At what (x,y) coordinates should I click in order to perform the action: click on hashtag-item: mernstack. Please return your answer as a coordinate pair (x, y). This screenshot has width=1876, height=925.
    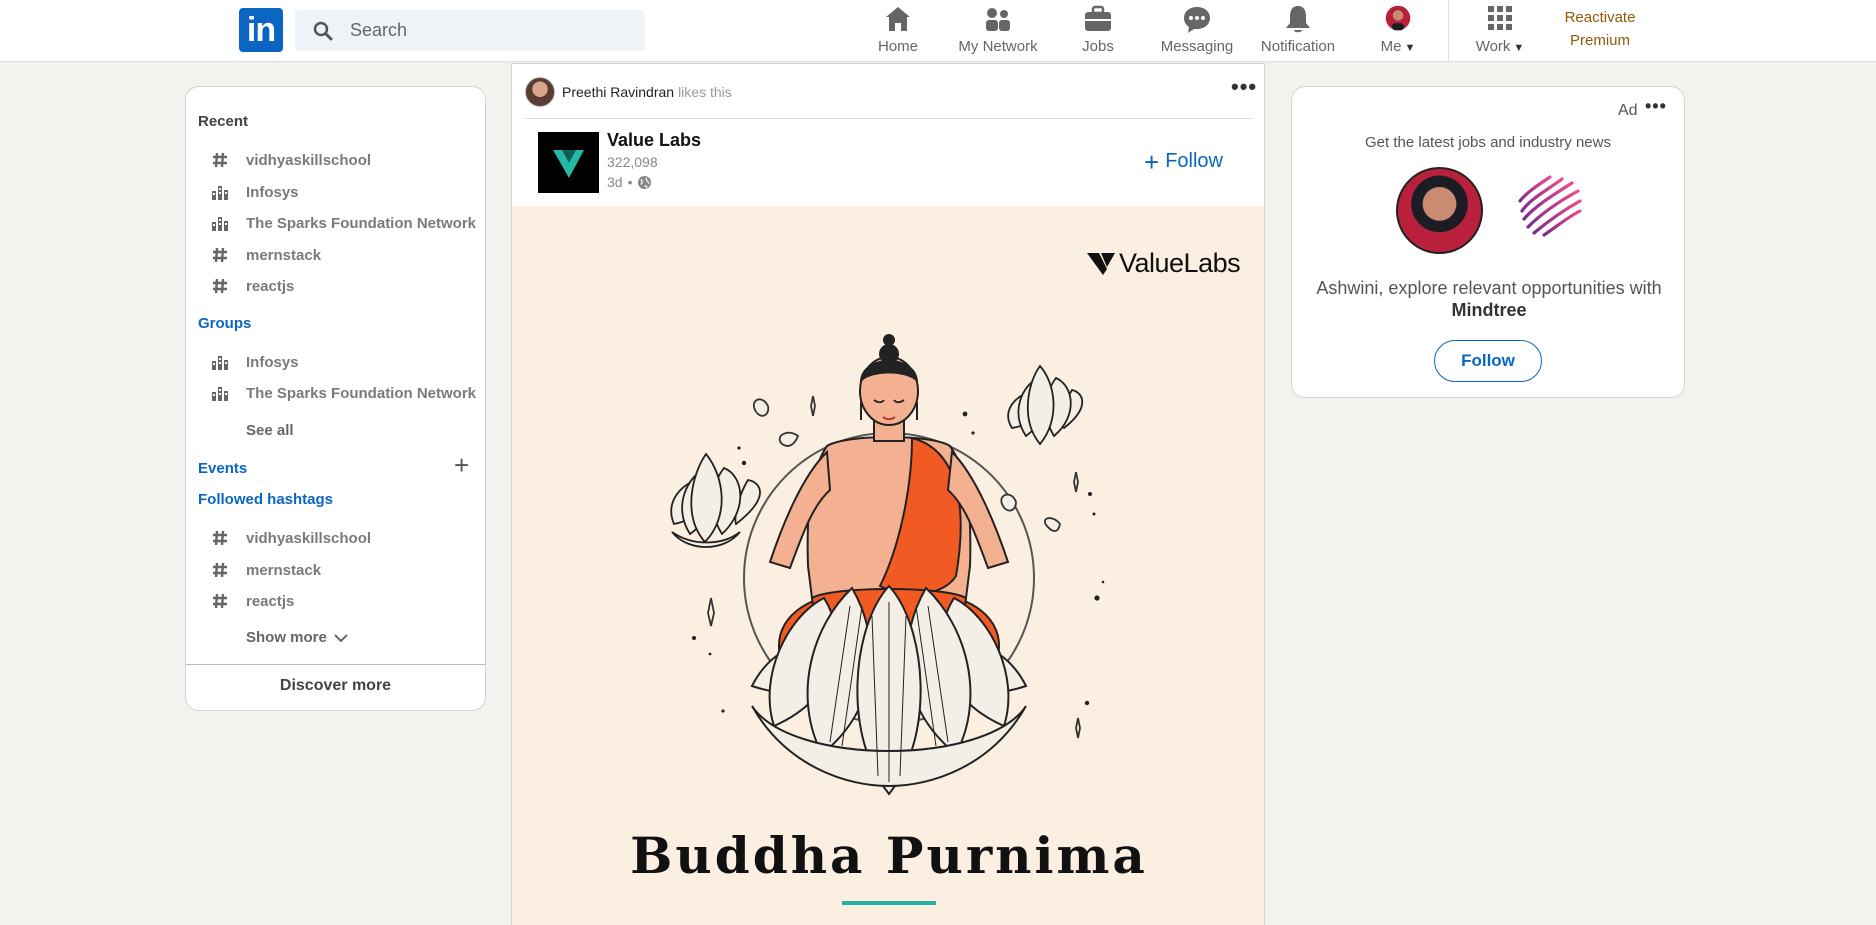
    Looking at the image, I should click on (266, 570).